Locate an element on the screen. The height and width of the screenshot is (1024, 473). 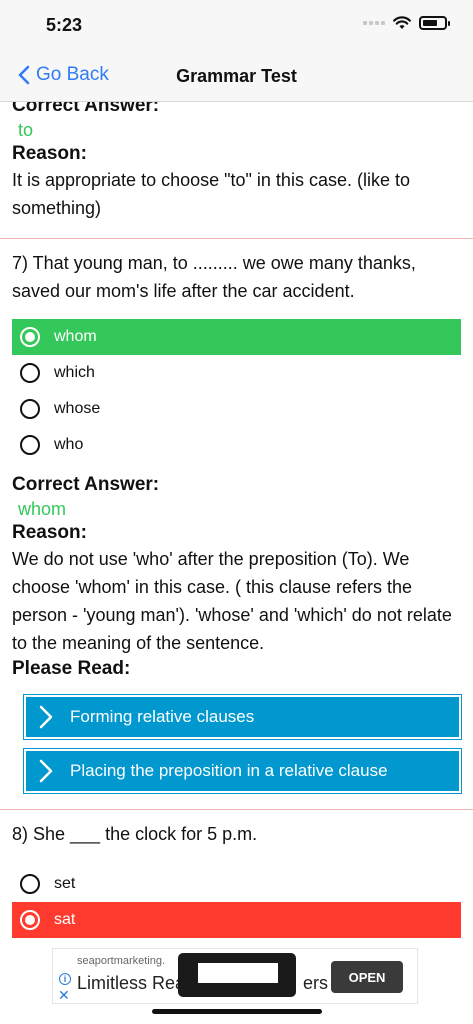
link-label: Forming relative clauses is located at coordinates (162, 716).